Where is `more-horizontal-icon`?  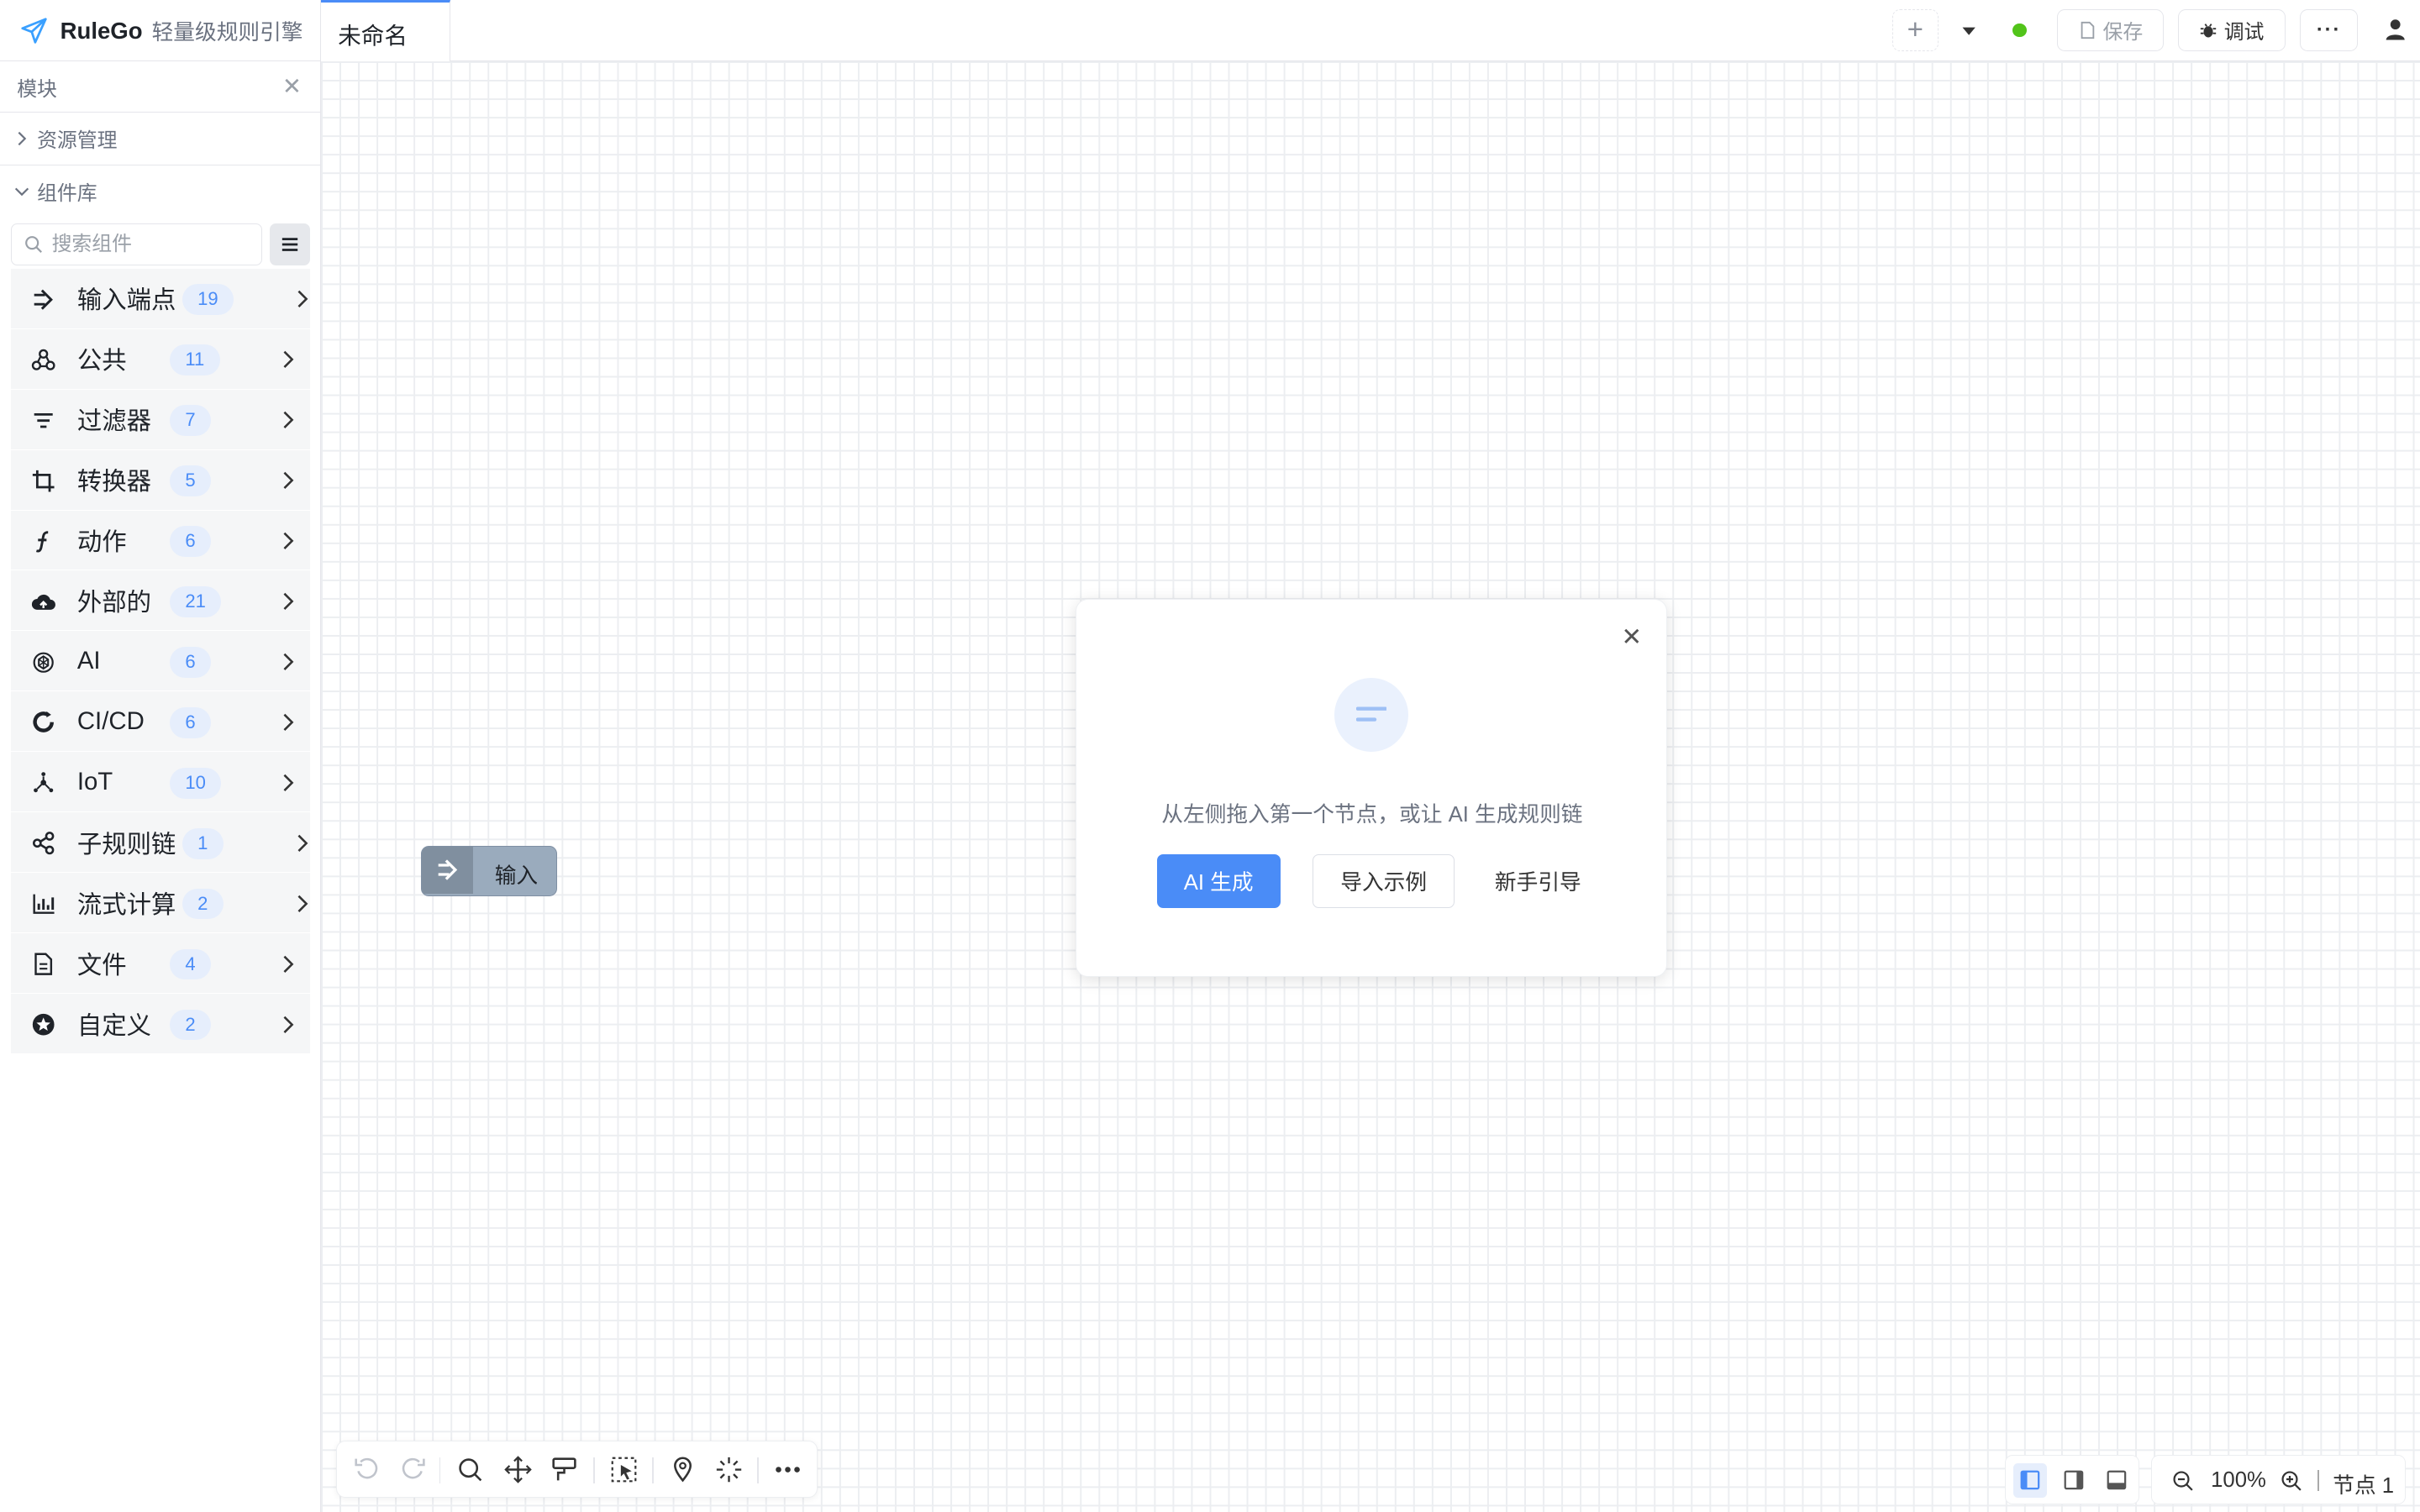
more-horizontal-icon is located at coordinates (788, 1469).